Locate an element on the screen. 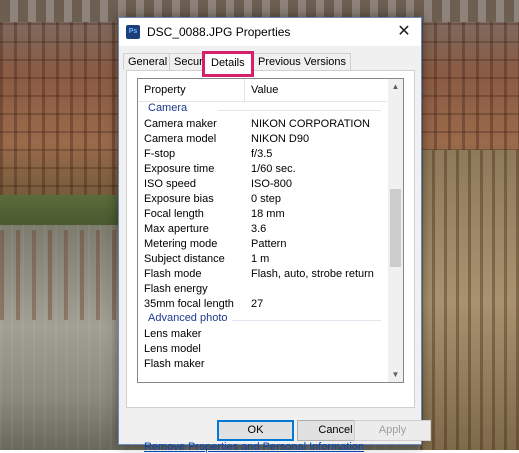 The height and width of the screenshot is (453, 519). group-label: Advanced photo is located at coordinates (188, 318).